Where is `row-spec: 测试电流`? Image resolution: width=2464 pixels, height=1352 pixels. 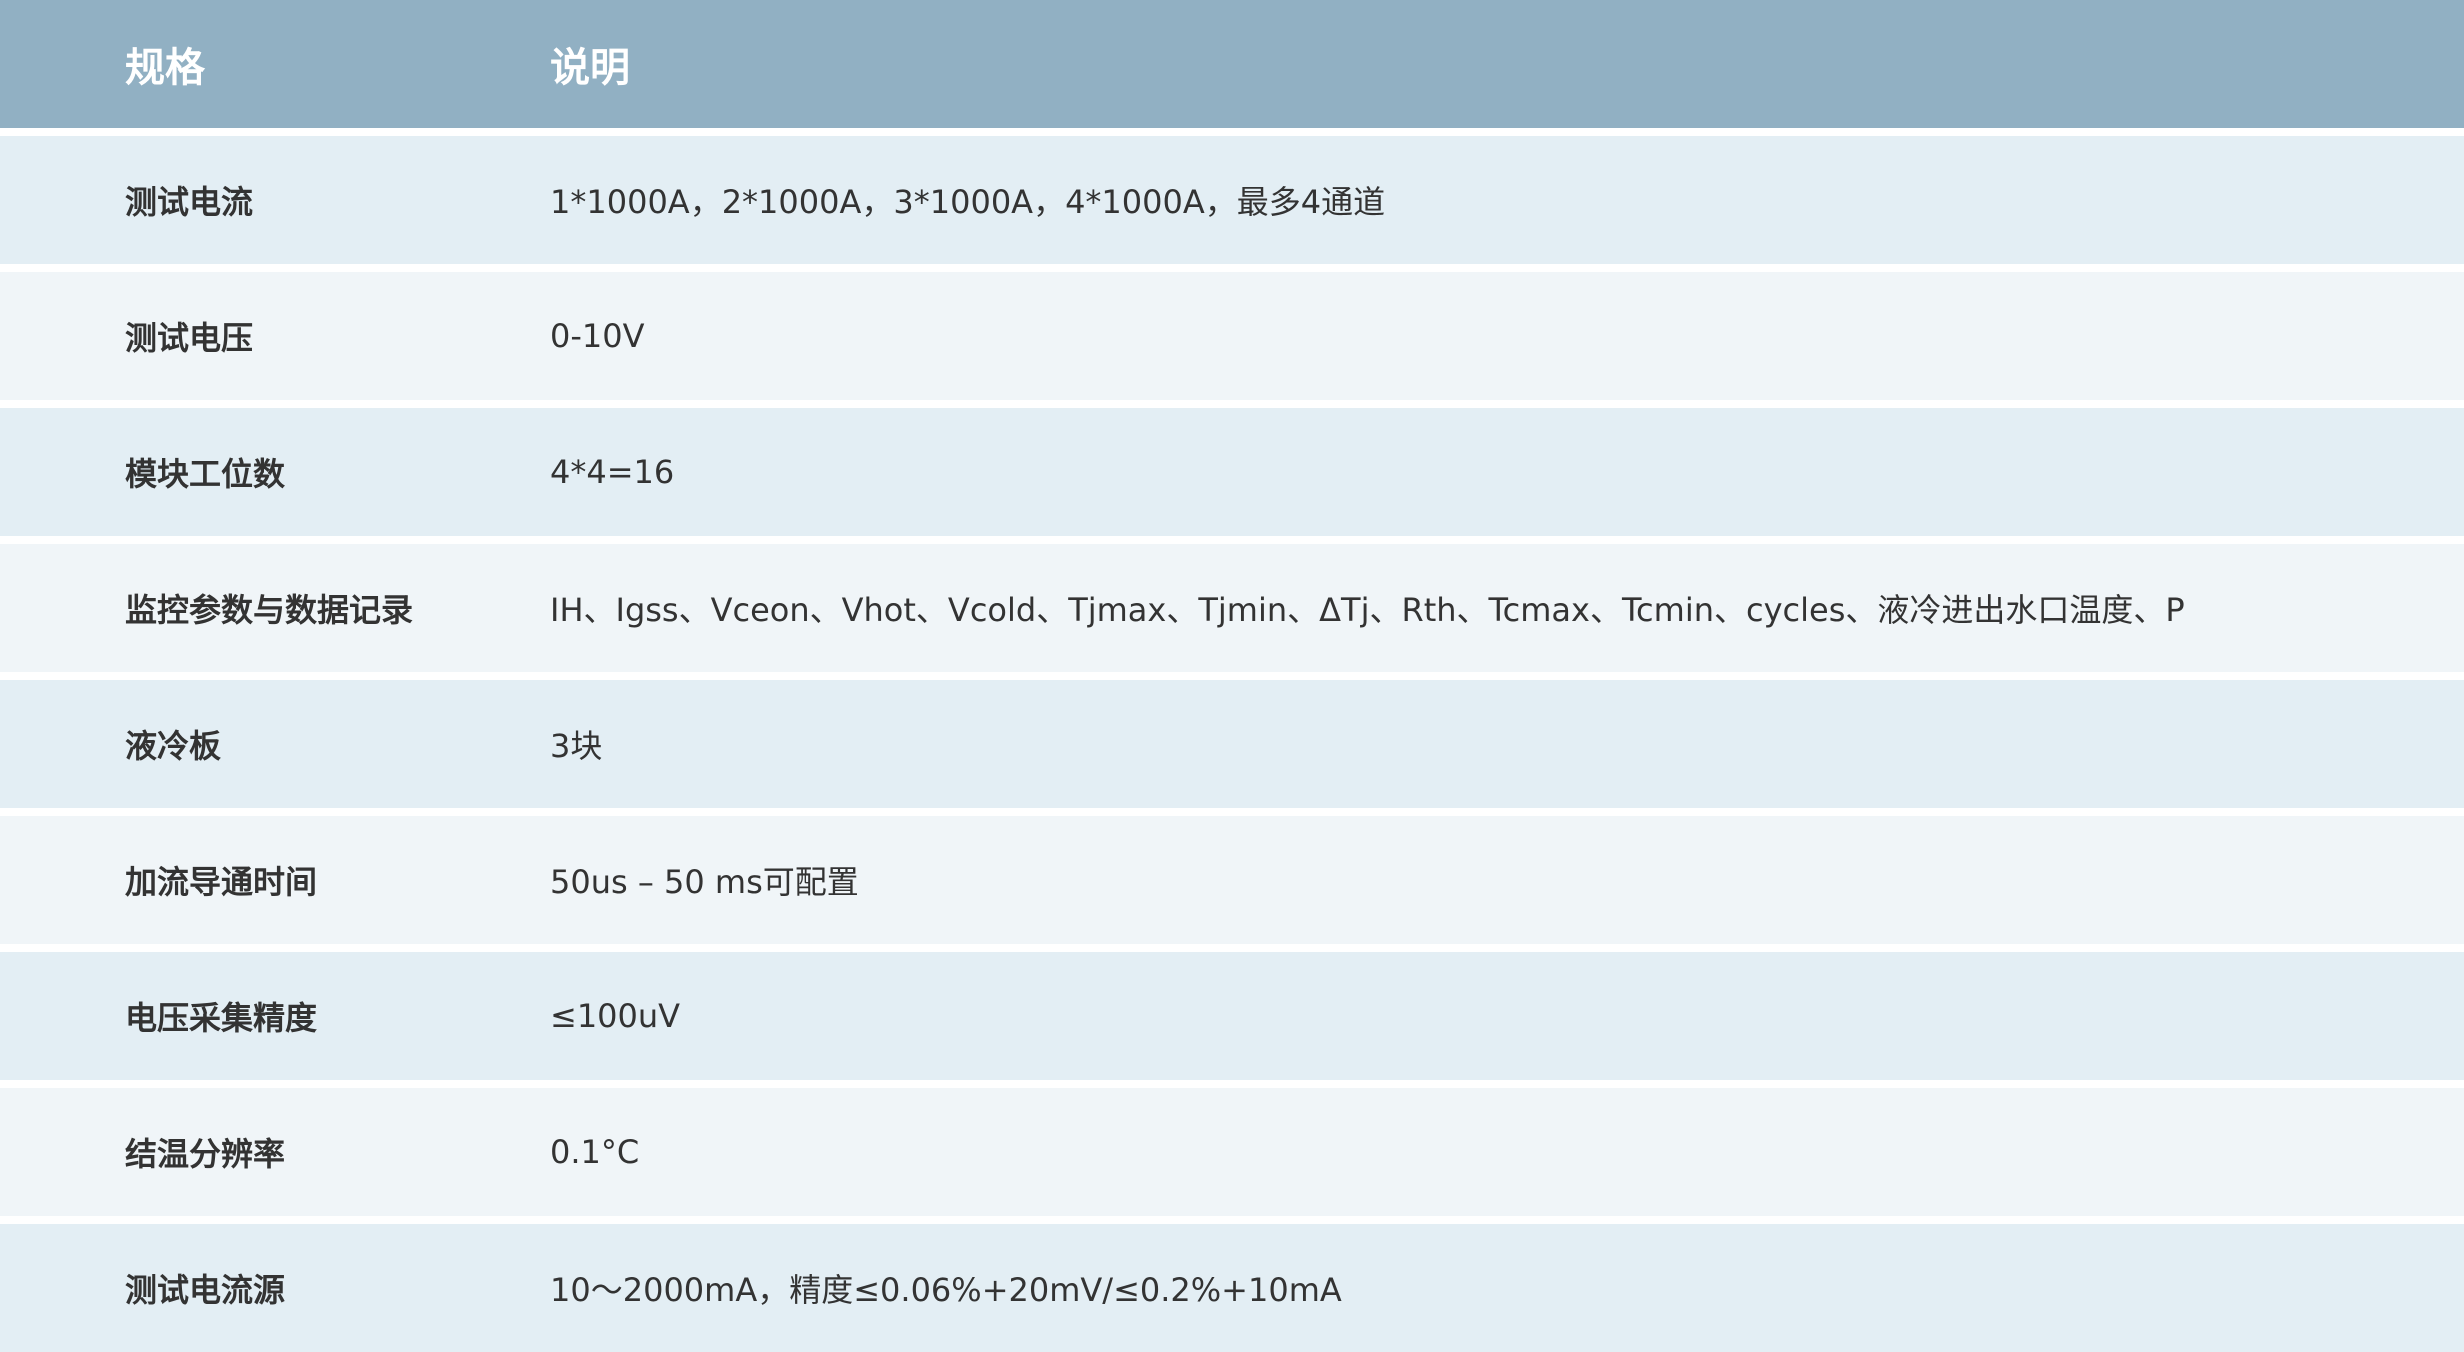 row-spec: 测试电流 is located at coordinates (189, 202).